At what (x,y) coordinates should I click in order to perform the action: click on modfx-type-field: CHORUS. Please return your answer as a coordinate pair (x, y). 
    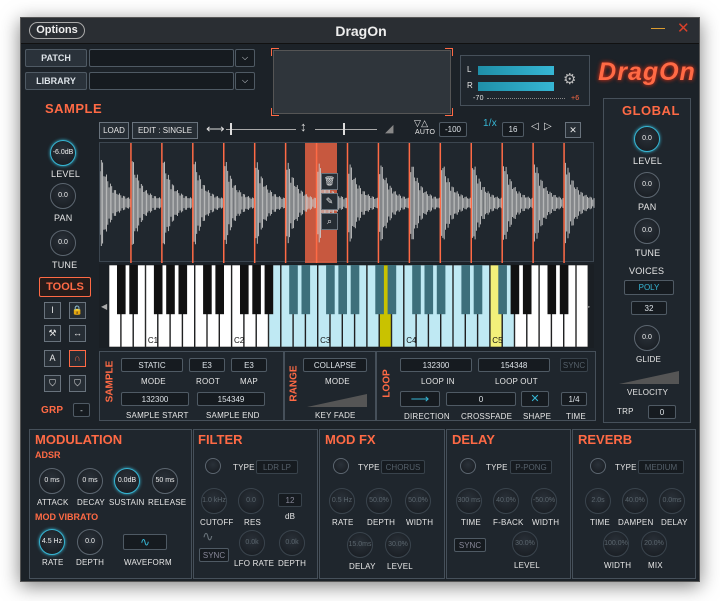
    Looking at the image, I should click on (403, 467).